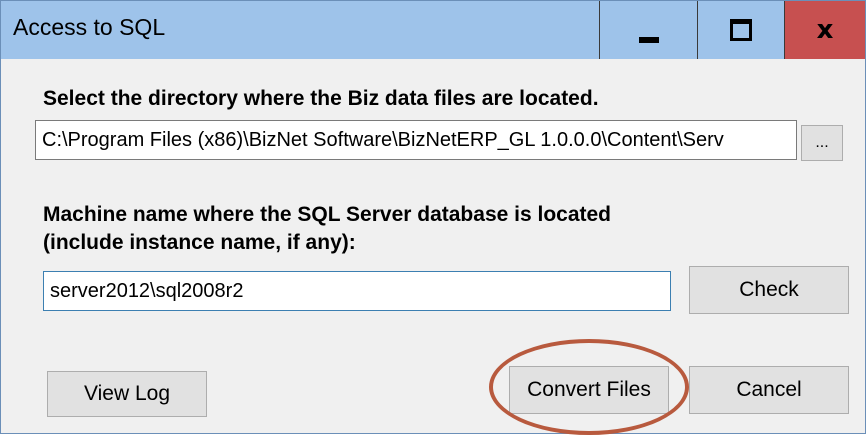 The height and width of the screenshot is (436, 868). I want to click on machine-name-field: server2012\sql2008r2, so click(357, 291).